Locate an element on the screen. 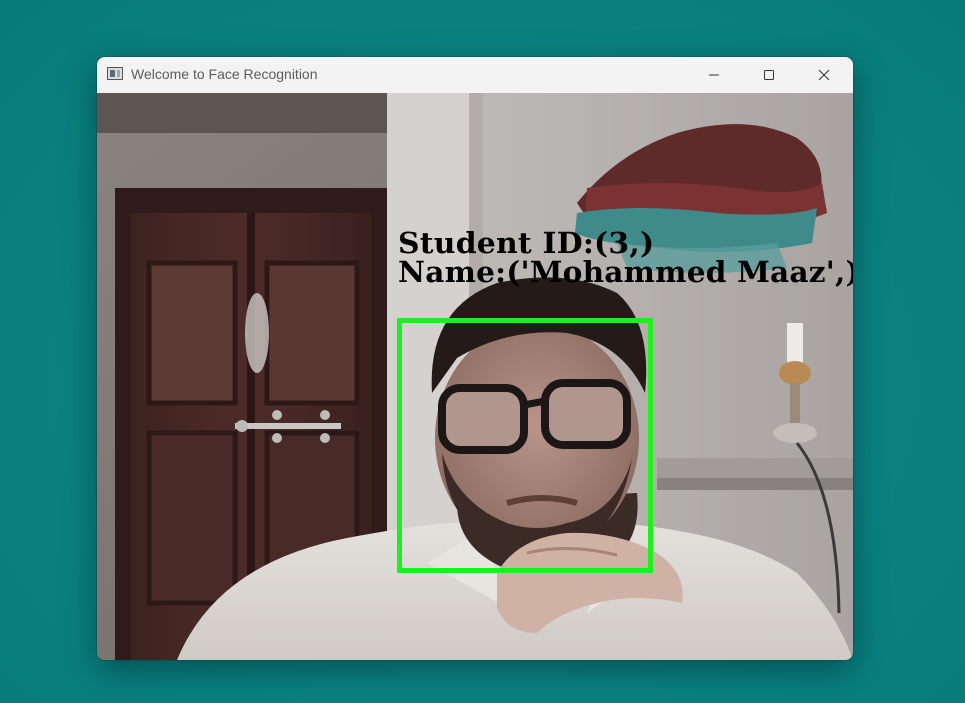 Image resolution: width=965 pixels, height=703 pixels. student-name-label: Name:('Mohammed Maaz',) is located at coordinates (625, 272).